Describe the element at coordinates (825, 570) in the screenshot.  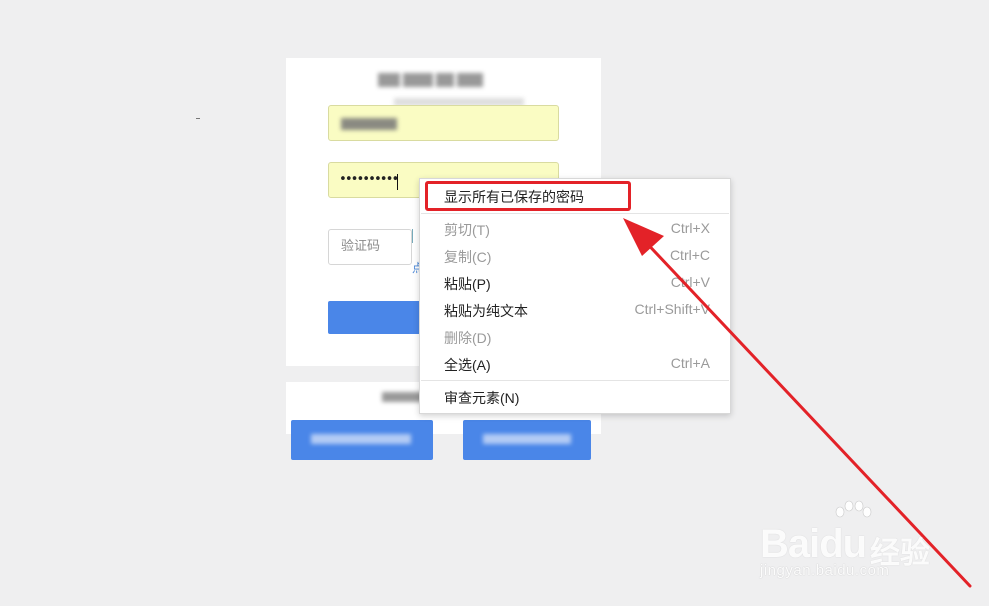
I see `watermark-url: jingyan.baidu.com` at that location.